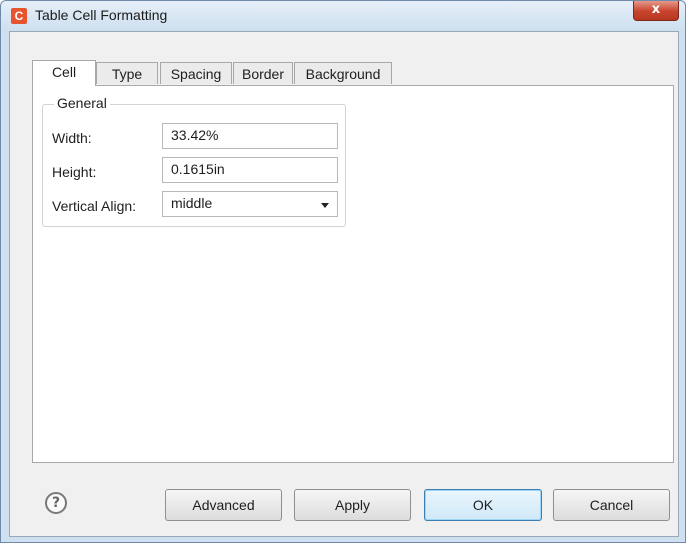 Image resolution: width=686 pixels, height=543 pixels. Describe the element at coordinates (64, 73) in the screenshot. I see `tab-cell: Cell` at that location.